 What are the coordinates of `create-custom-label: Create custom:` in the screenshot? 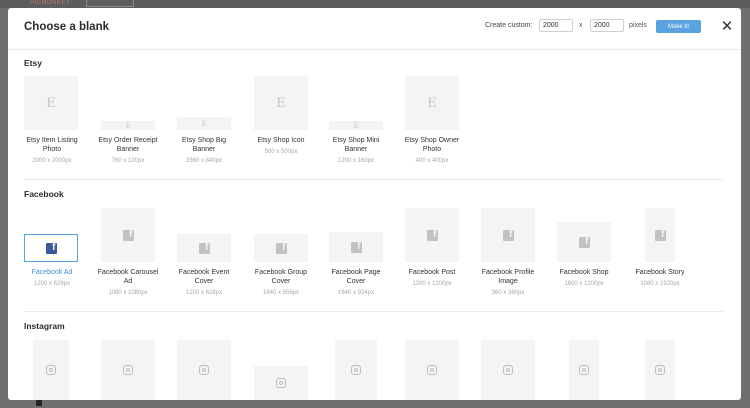 It's located at (509, 25).